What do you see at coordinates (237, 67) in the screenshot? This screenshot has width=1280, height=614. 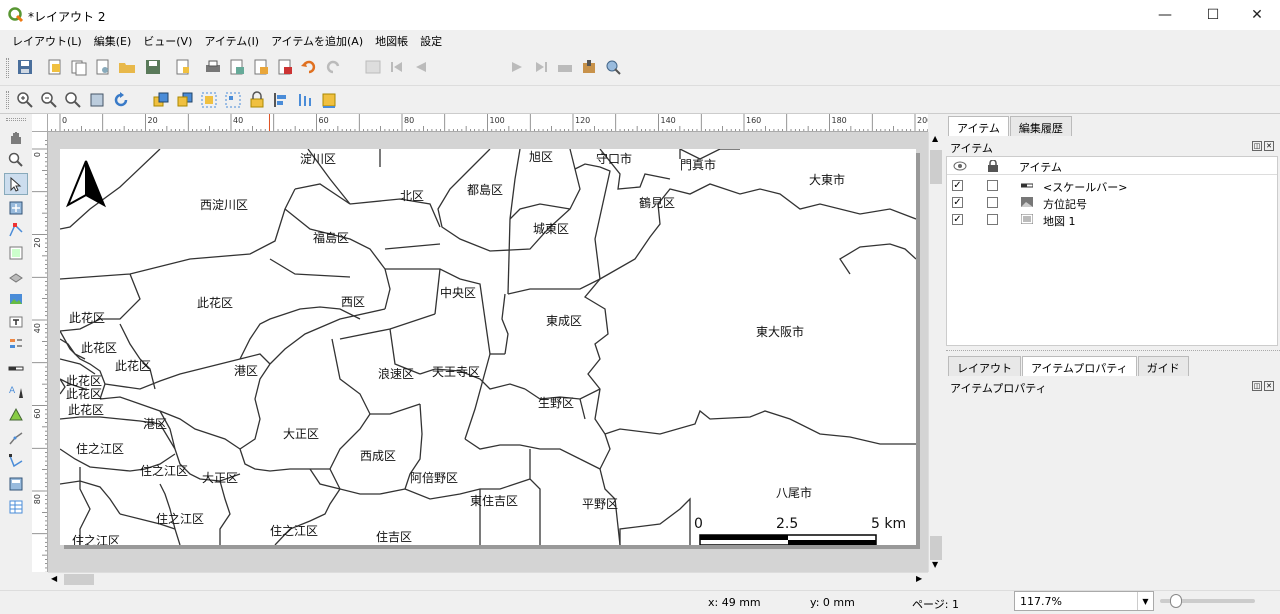 I see `export-image-icon` at bounding box center [237, 67].